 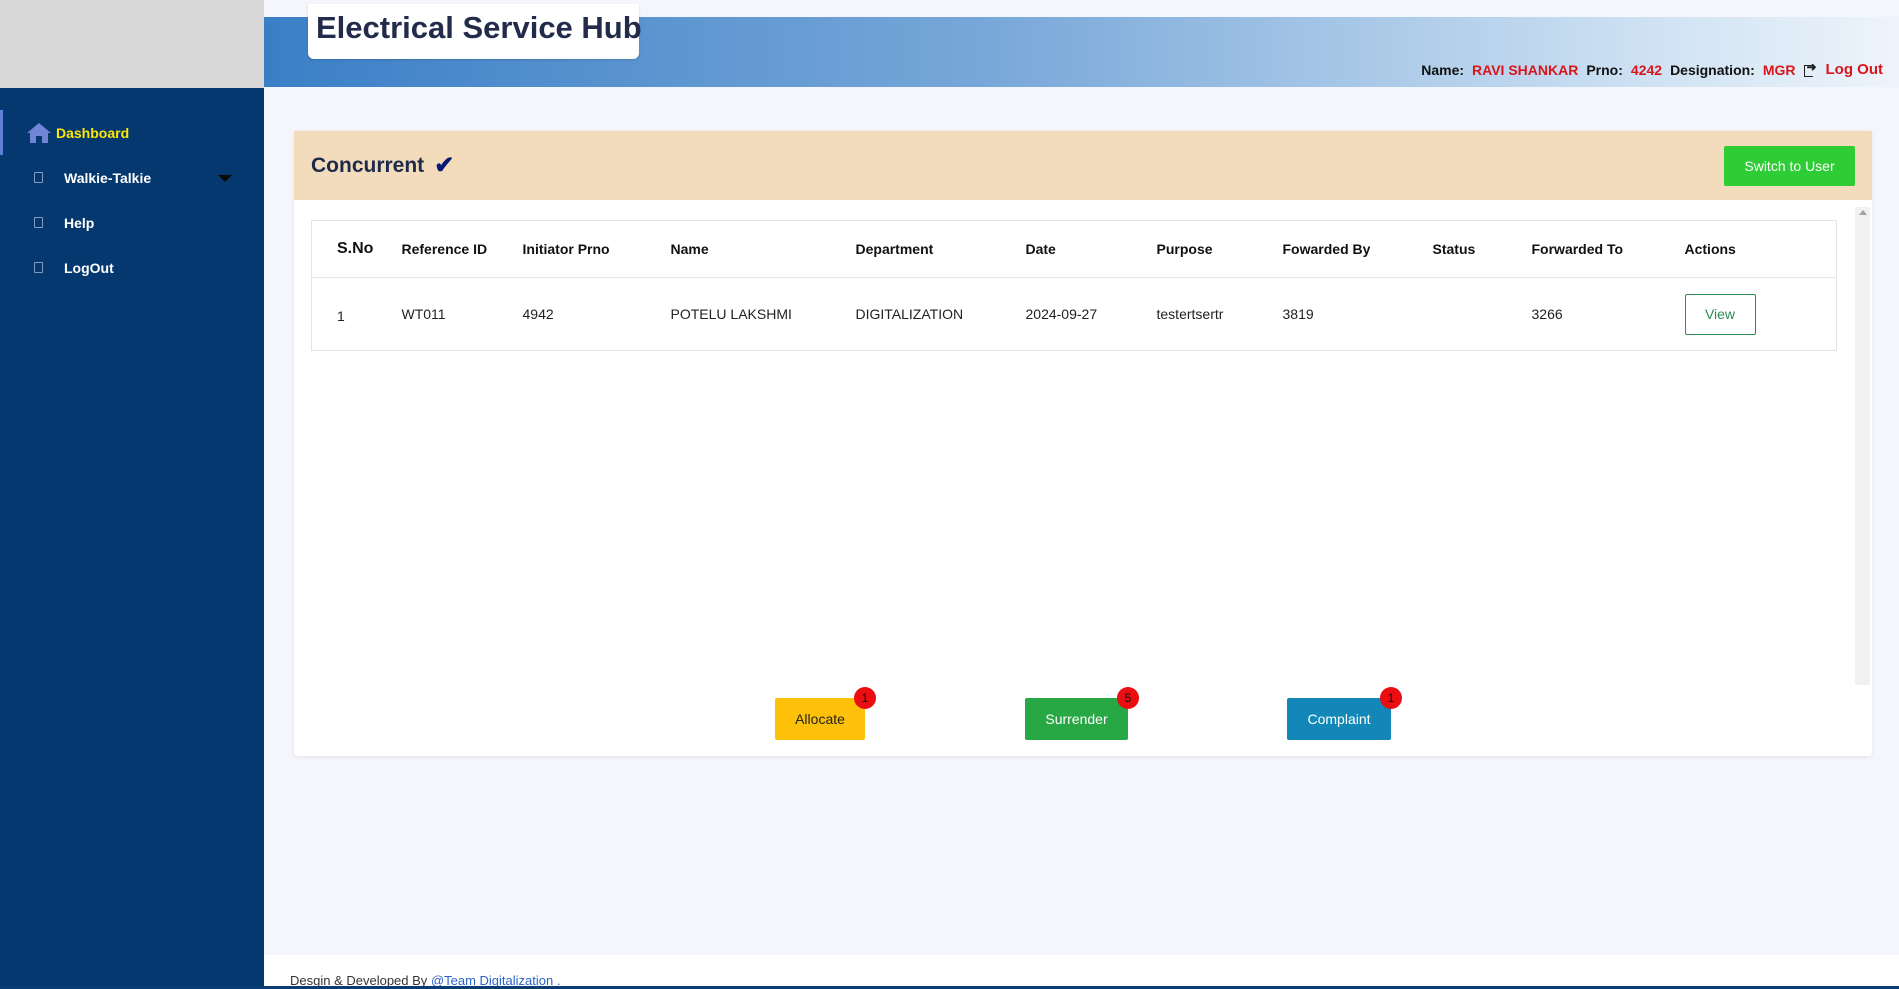 What do you see at coordinates (820, 719) in the screenshot?
I see `allocate-label: Allocate` at bounding box center [820, 719].